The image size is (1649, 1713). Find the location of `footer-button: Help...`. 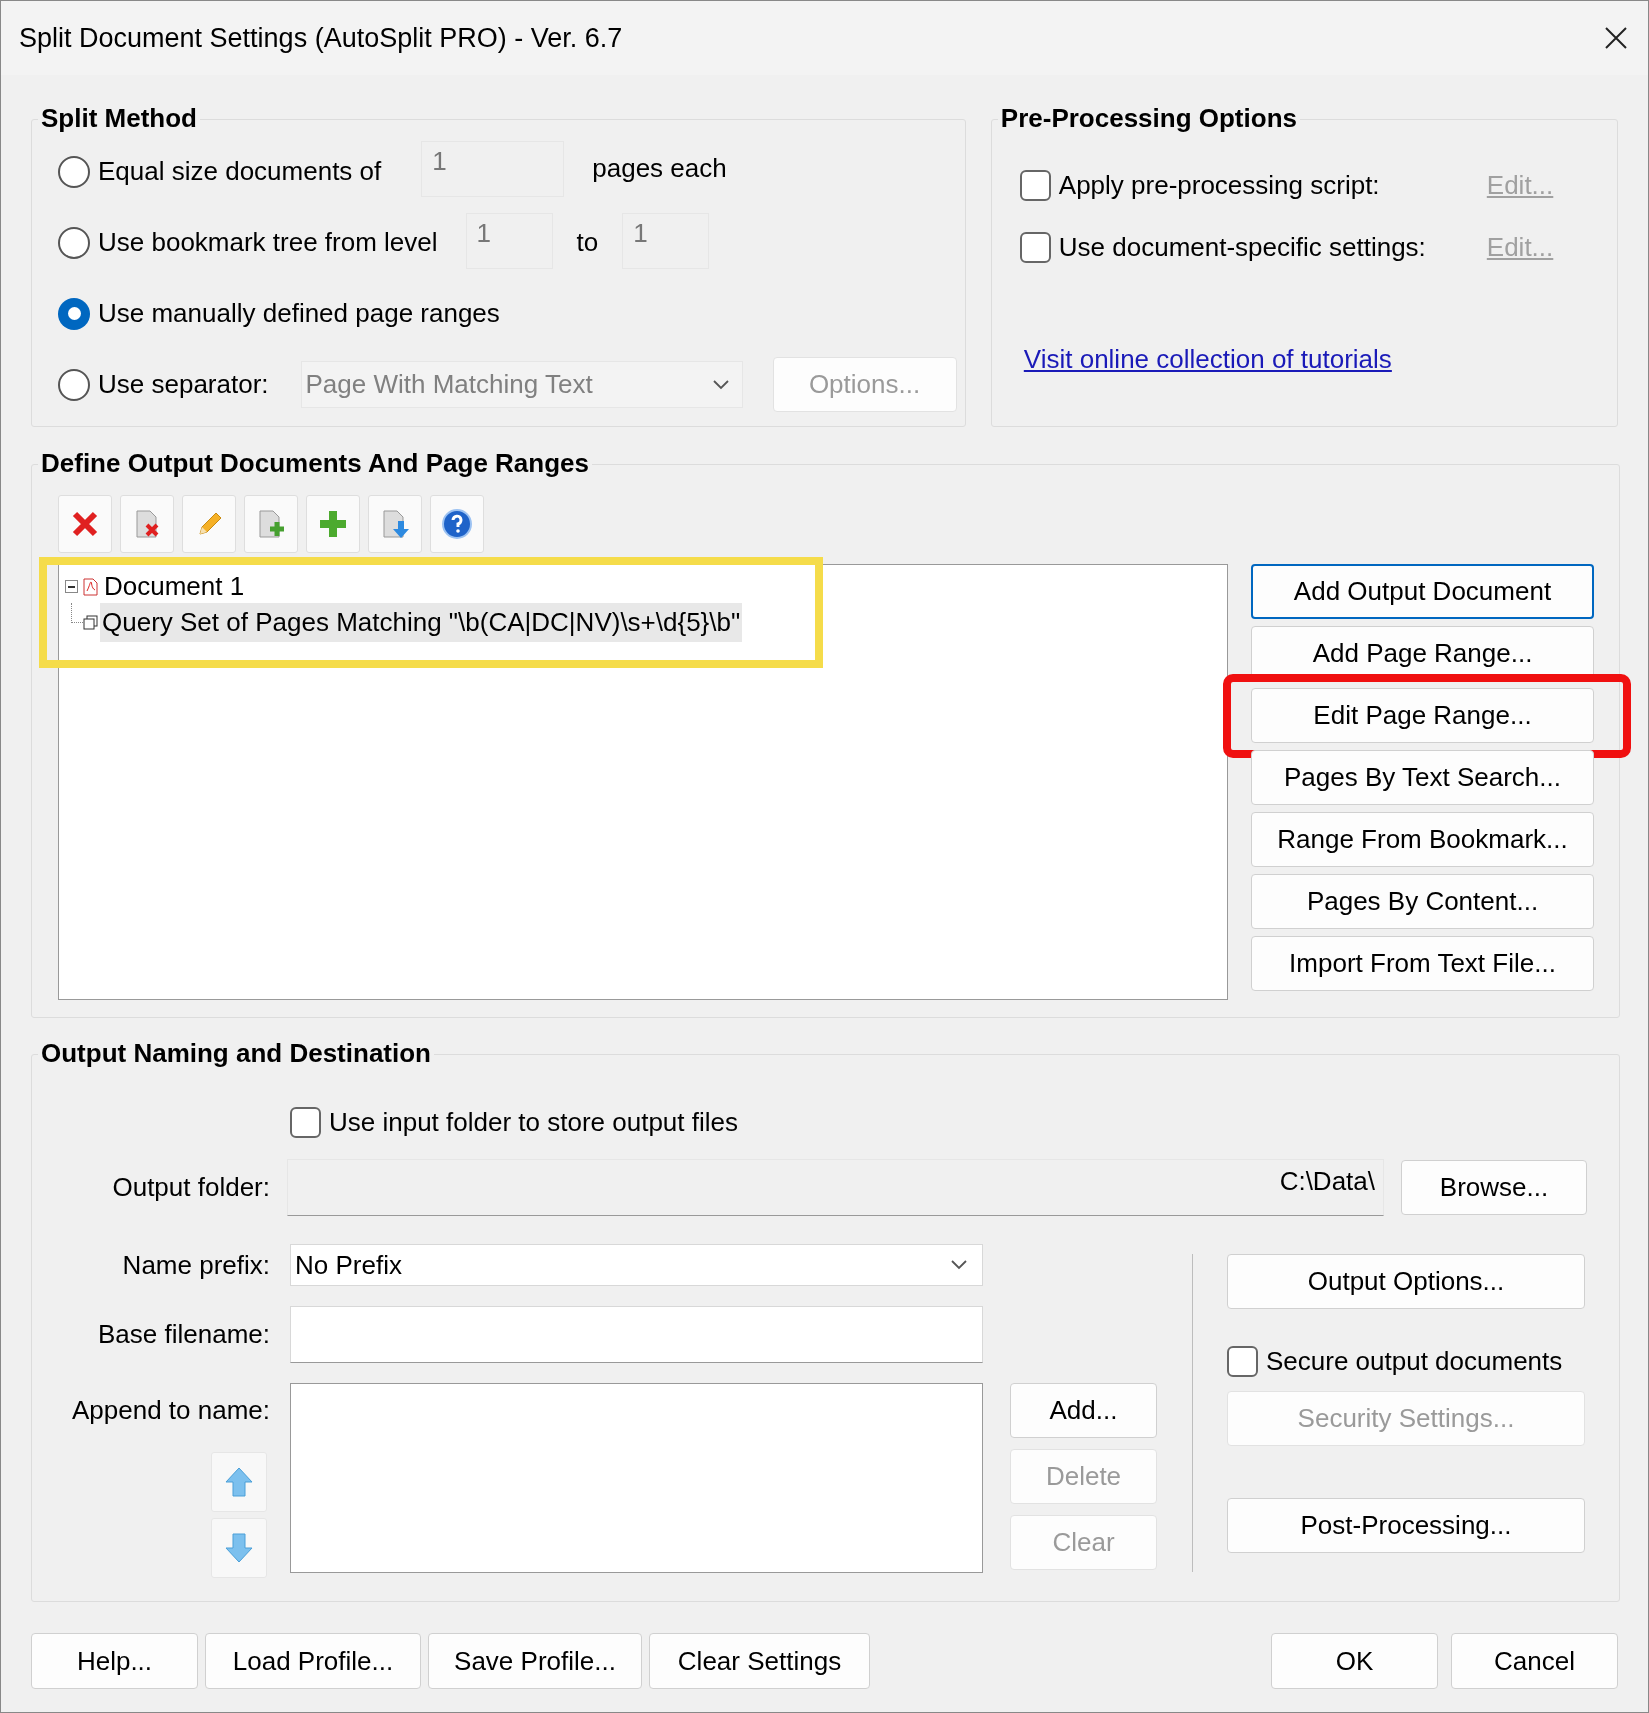

footer-button: Help... is located at coordinates (114, 1661).